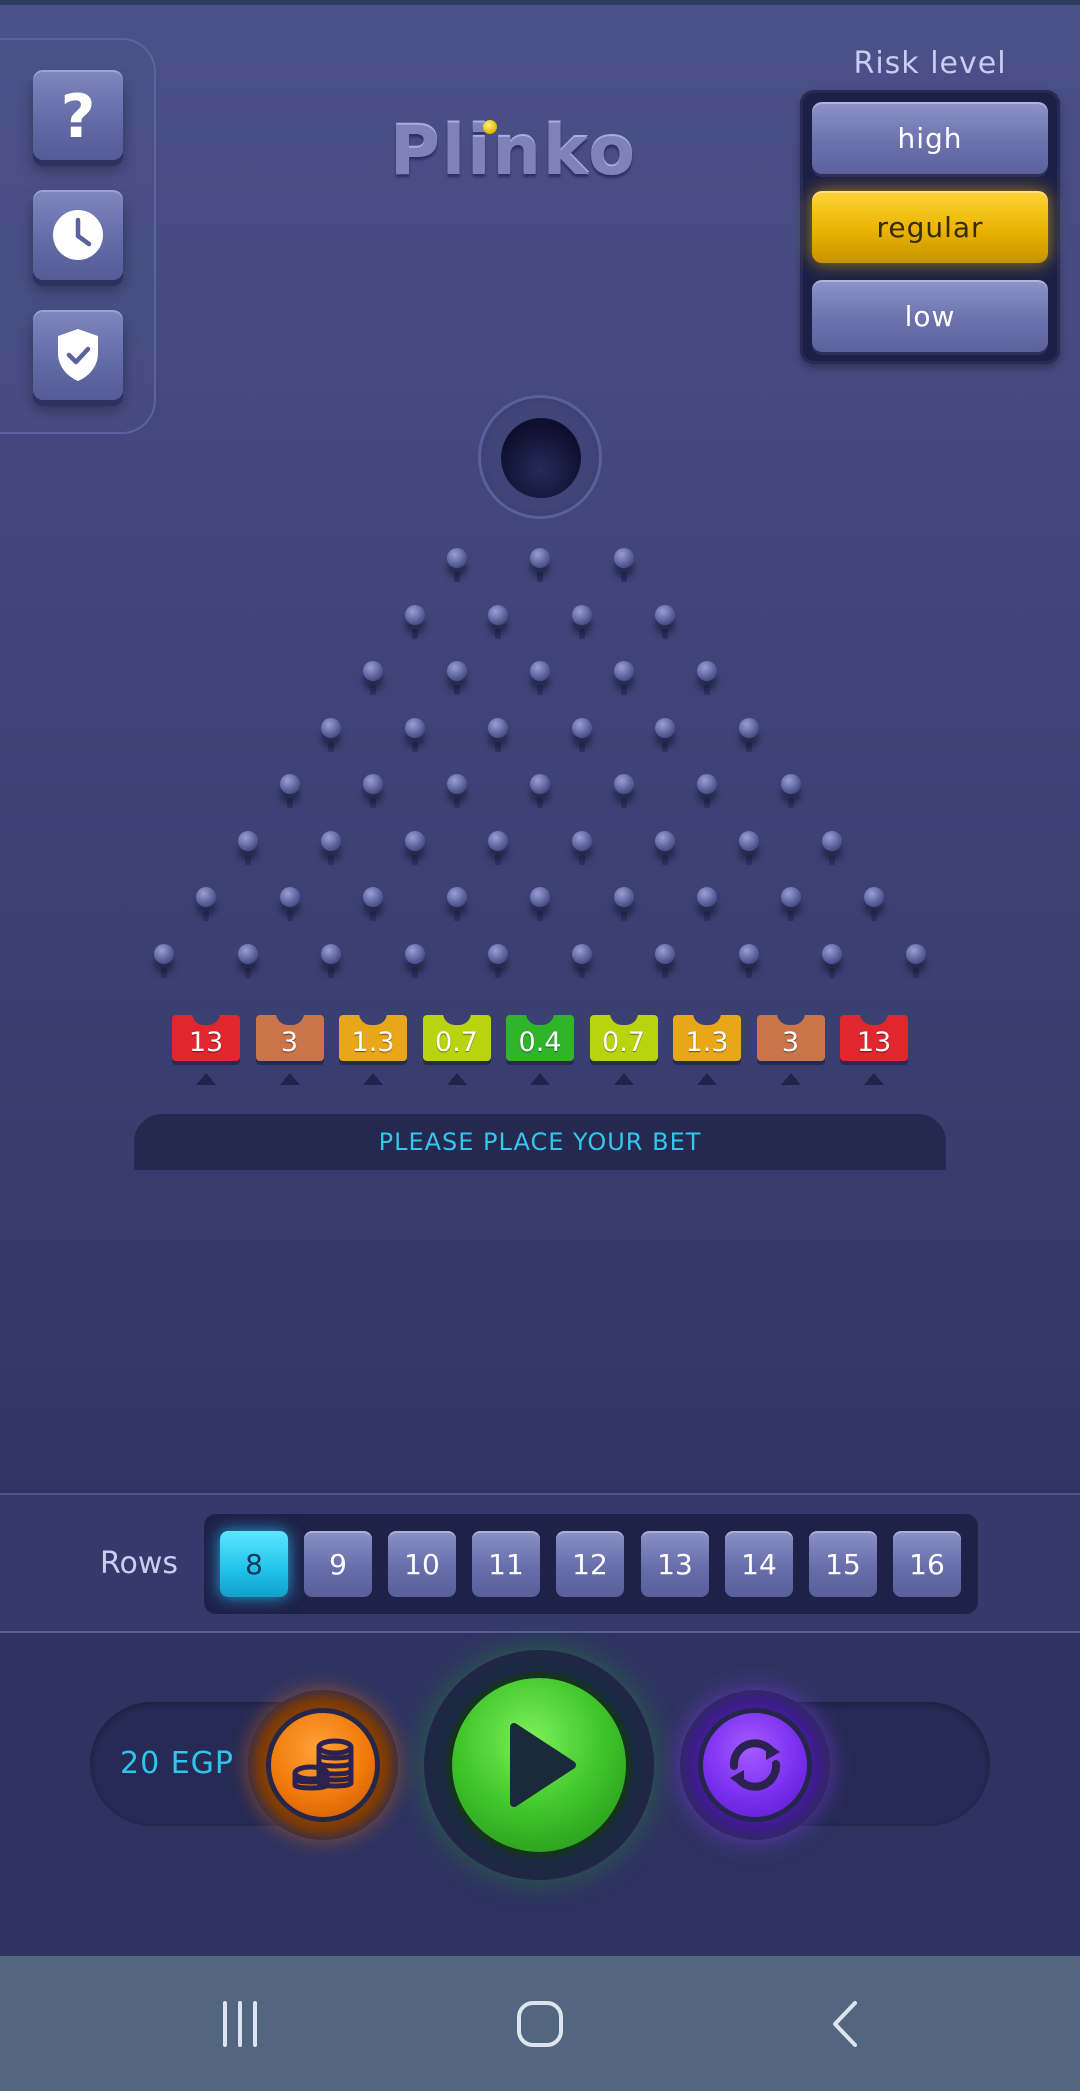 The width and height of the screenshot is (1080, 2091). Describe the element at coordinates (843, 1564) in the screenshot. I see `rows-option-15: 15` at that location.